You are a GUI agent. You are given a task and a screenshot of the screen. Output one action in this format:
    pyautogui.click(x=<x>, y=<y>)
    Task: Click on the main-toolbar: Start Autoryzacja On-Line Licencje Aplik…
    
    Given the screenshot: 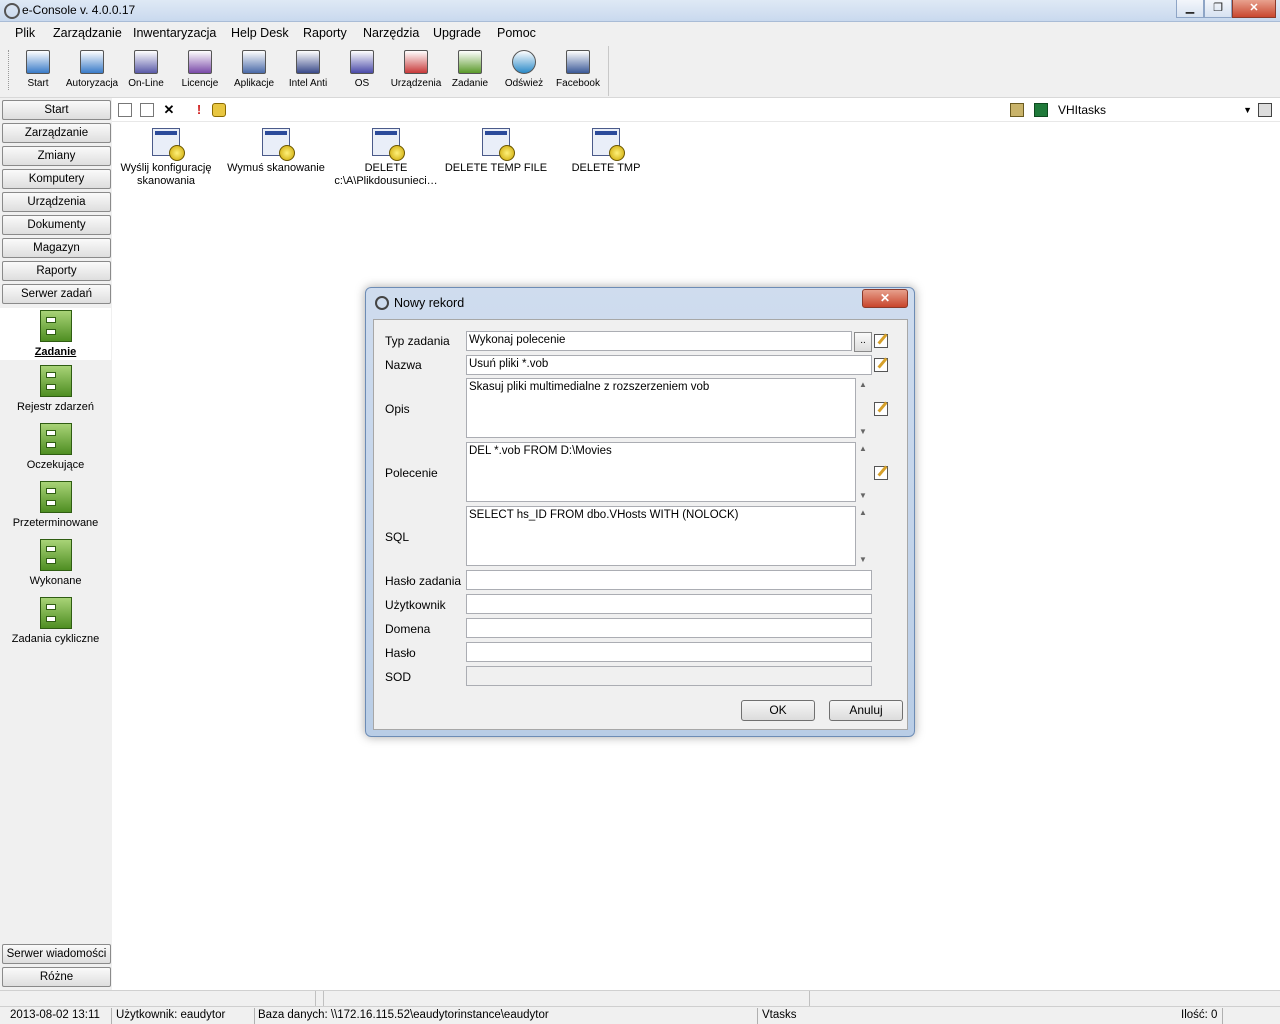 What is the action you would take?
    pyautogui.click(x=640, y=71)
    